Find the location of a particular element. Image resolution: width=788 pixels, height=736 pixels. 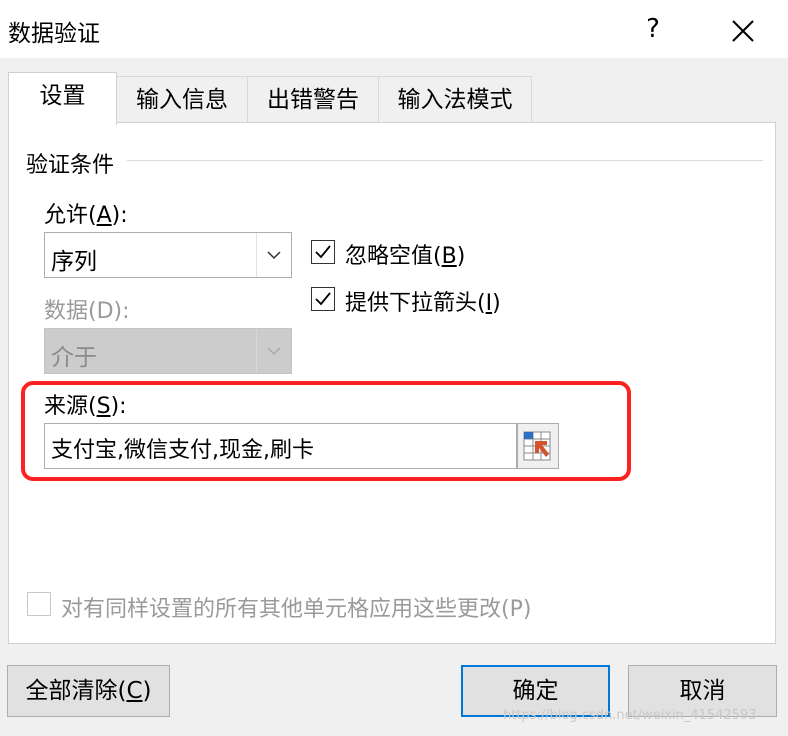

source-label: 来源(S): is located at coordinates (85, 406).